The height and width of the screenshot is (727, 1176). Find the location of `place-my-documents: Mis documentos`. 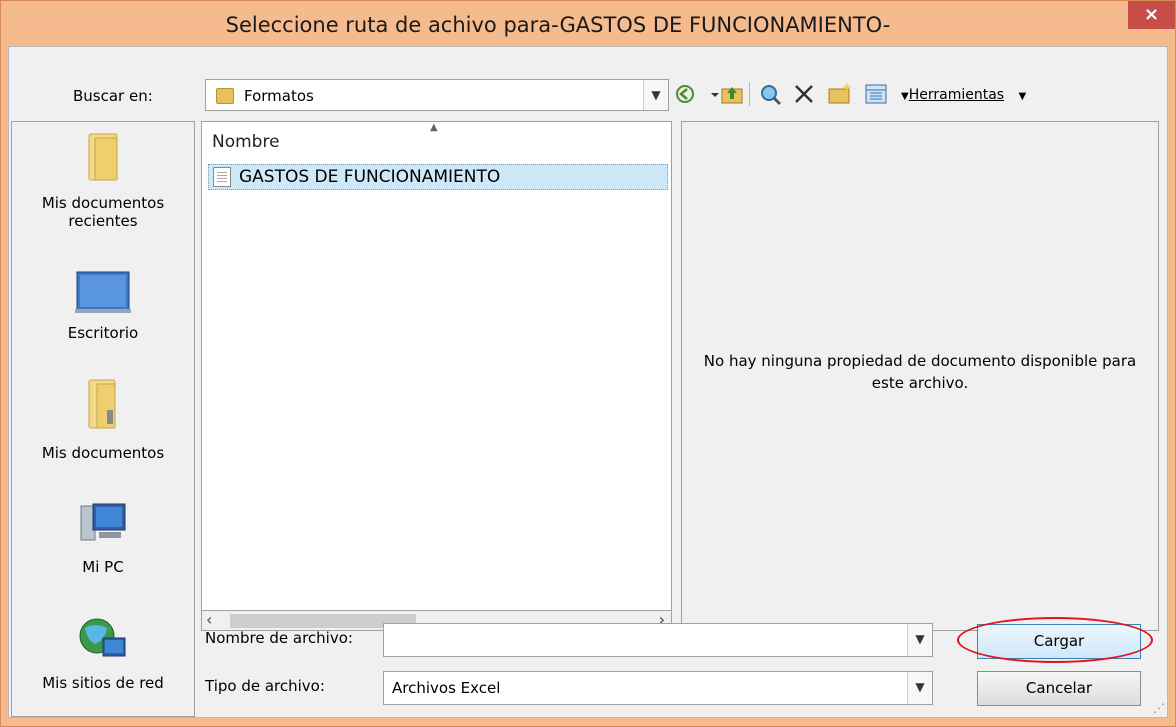

place-my-documents: Mis documentos is located at coordinates (103, 418).